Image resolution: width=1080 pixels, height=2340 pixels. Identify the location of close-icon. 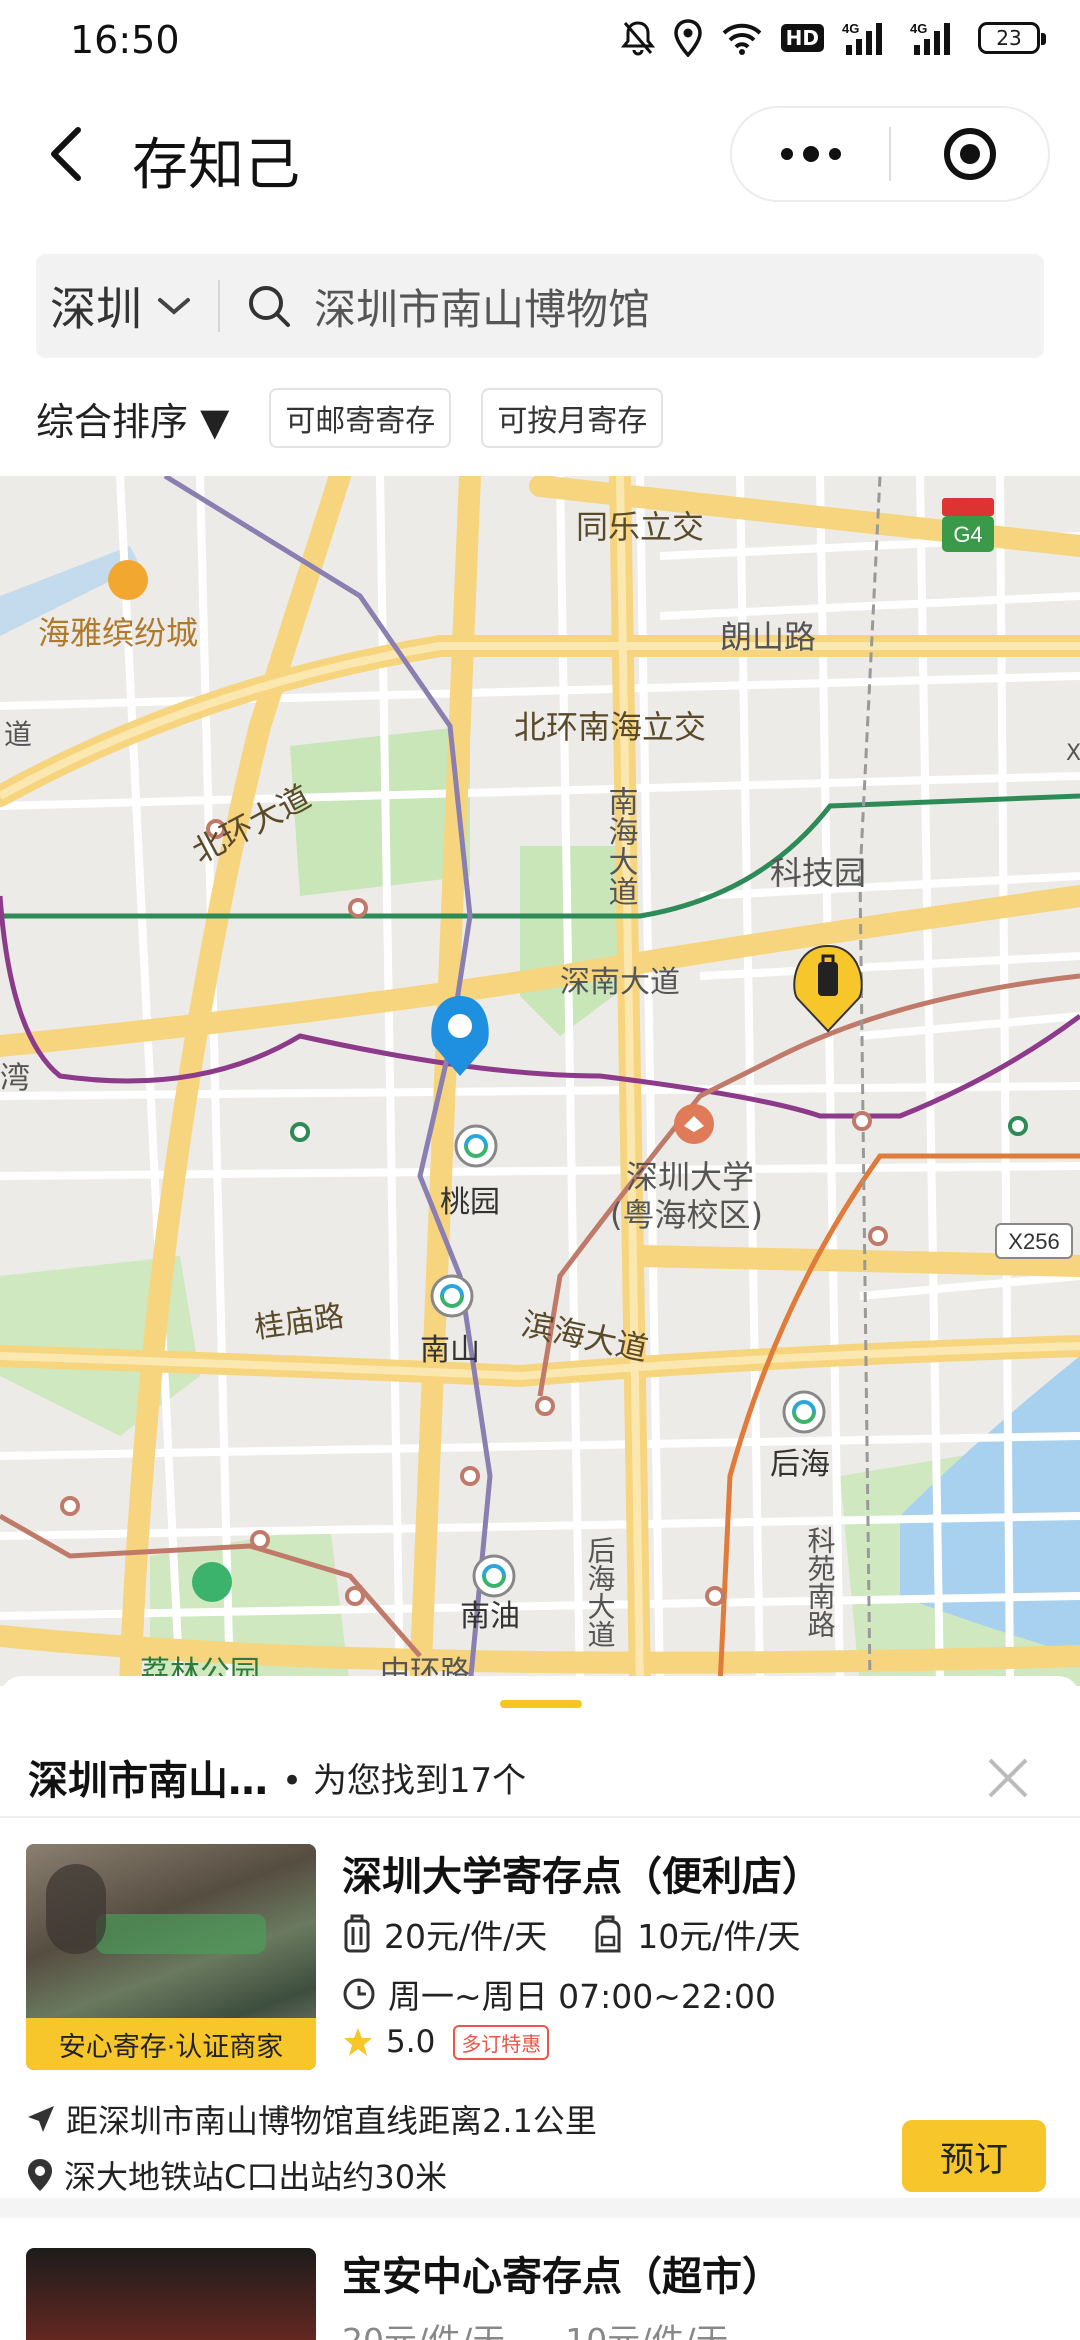
(1008, 1778).